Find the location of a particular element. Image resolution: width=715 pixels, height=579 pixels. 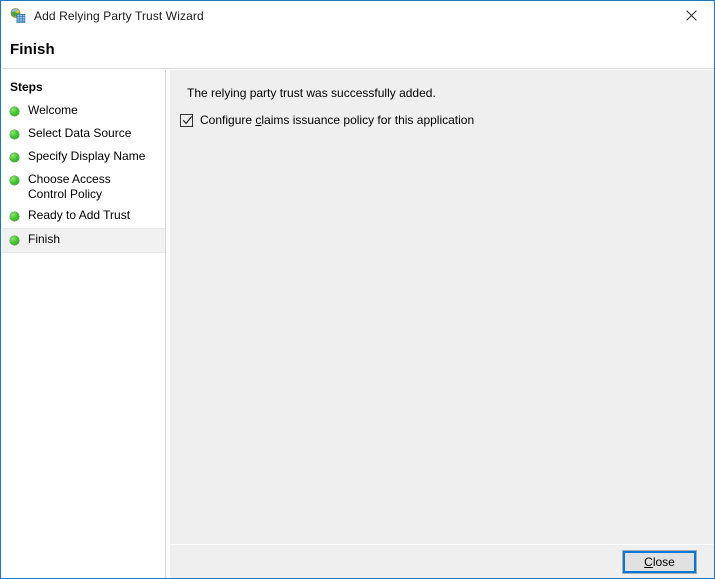

footer-bar: Close is located at coordinates (442, 561).